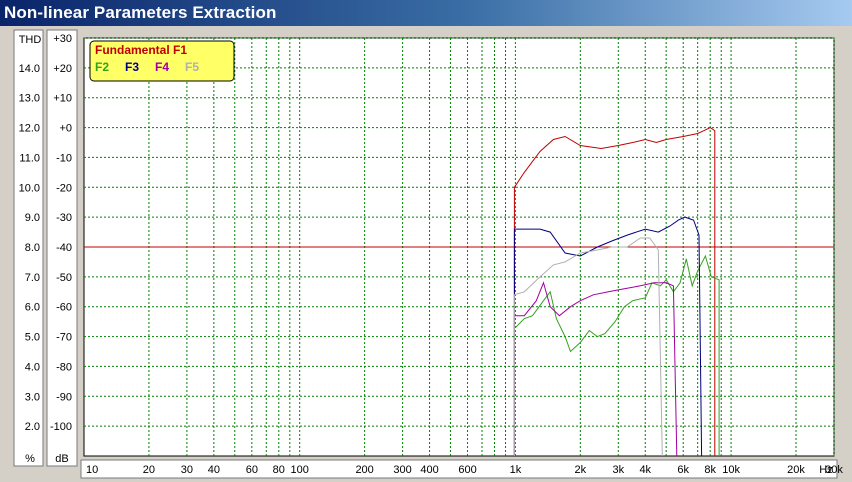 This screenshot has height=482, width=852. What do you see at coordinates (825, 470) in the screenshot?
I see `x-unit-label: Hz` at bounding box center [825, 470].